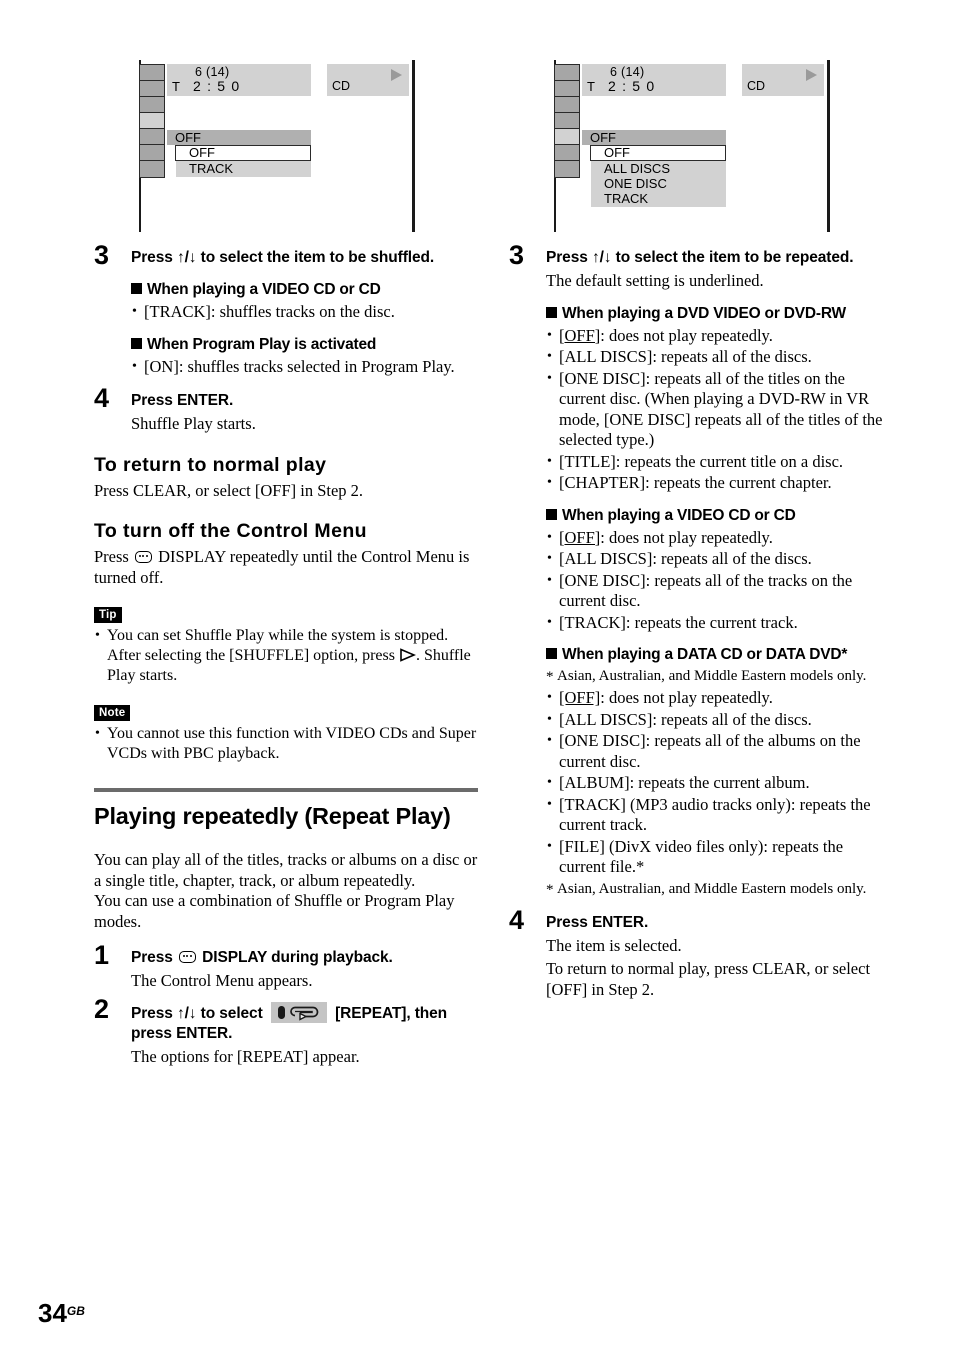 The image size is (954, 1352). What do you see at coordinates (102, 955) in the screenshot?
I see `step-number: 1` at bounding box center [102, 955].